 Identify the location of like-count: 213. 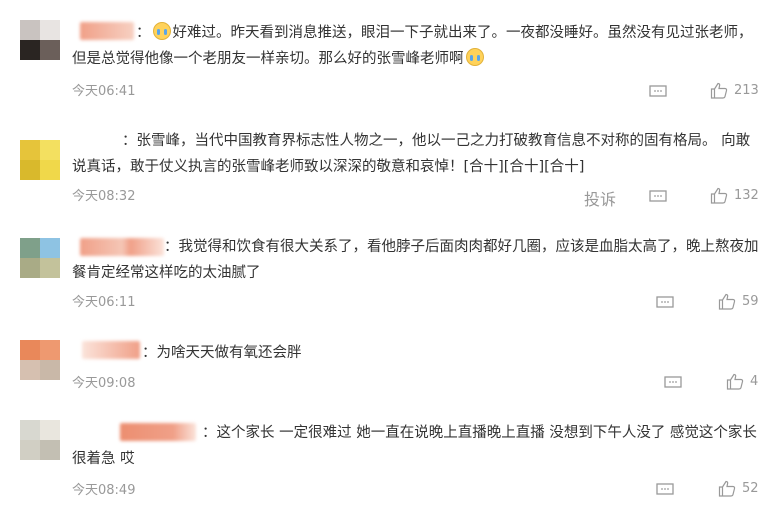
(746, 90).